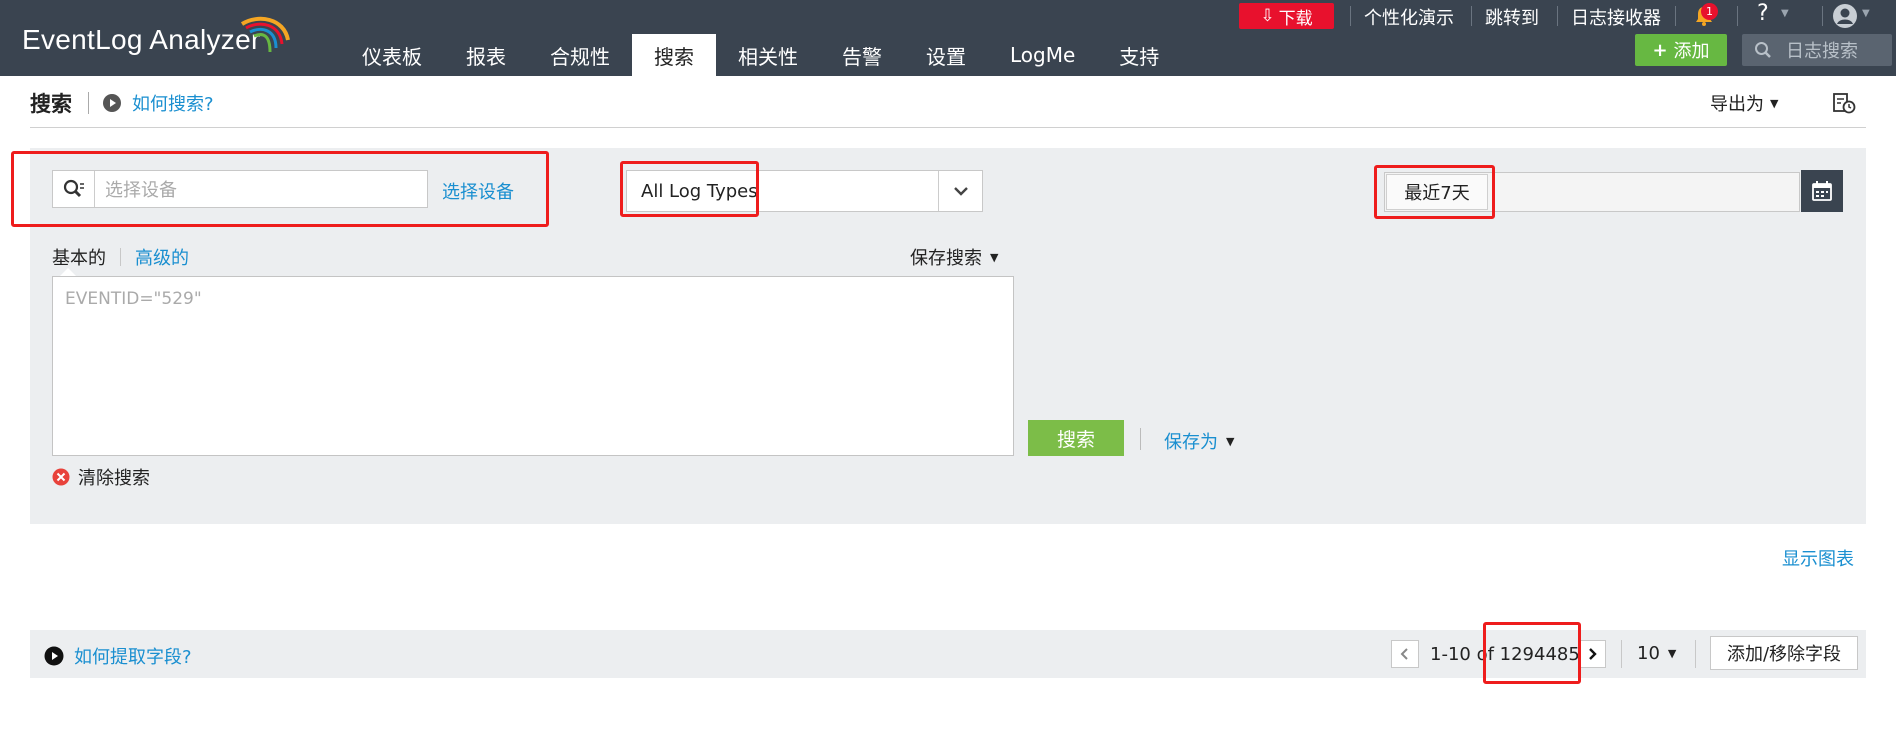  I want to click on user-avatar-icon, so click(1845, 16).